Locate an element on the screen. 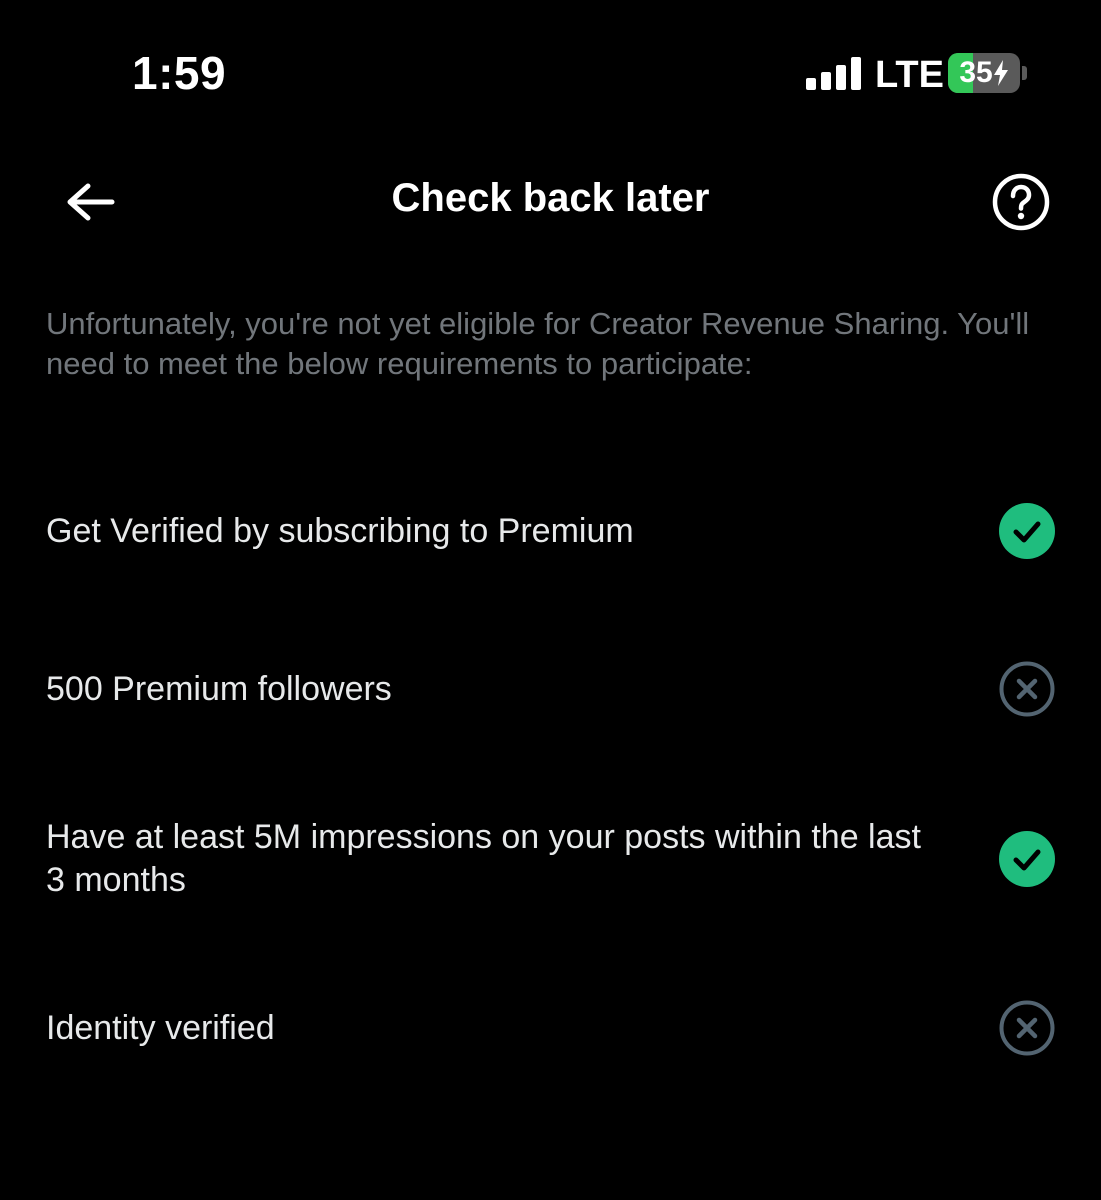 The height and width of the screenshot is (1200, 1101). page-title: Check back later is located at coordinates (550, 198).